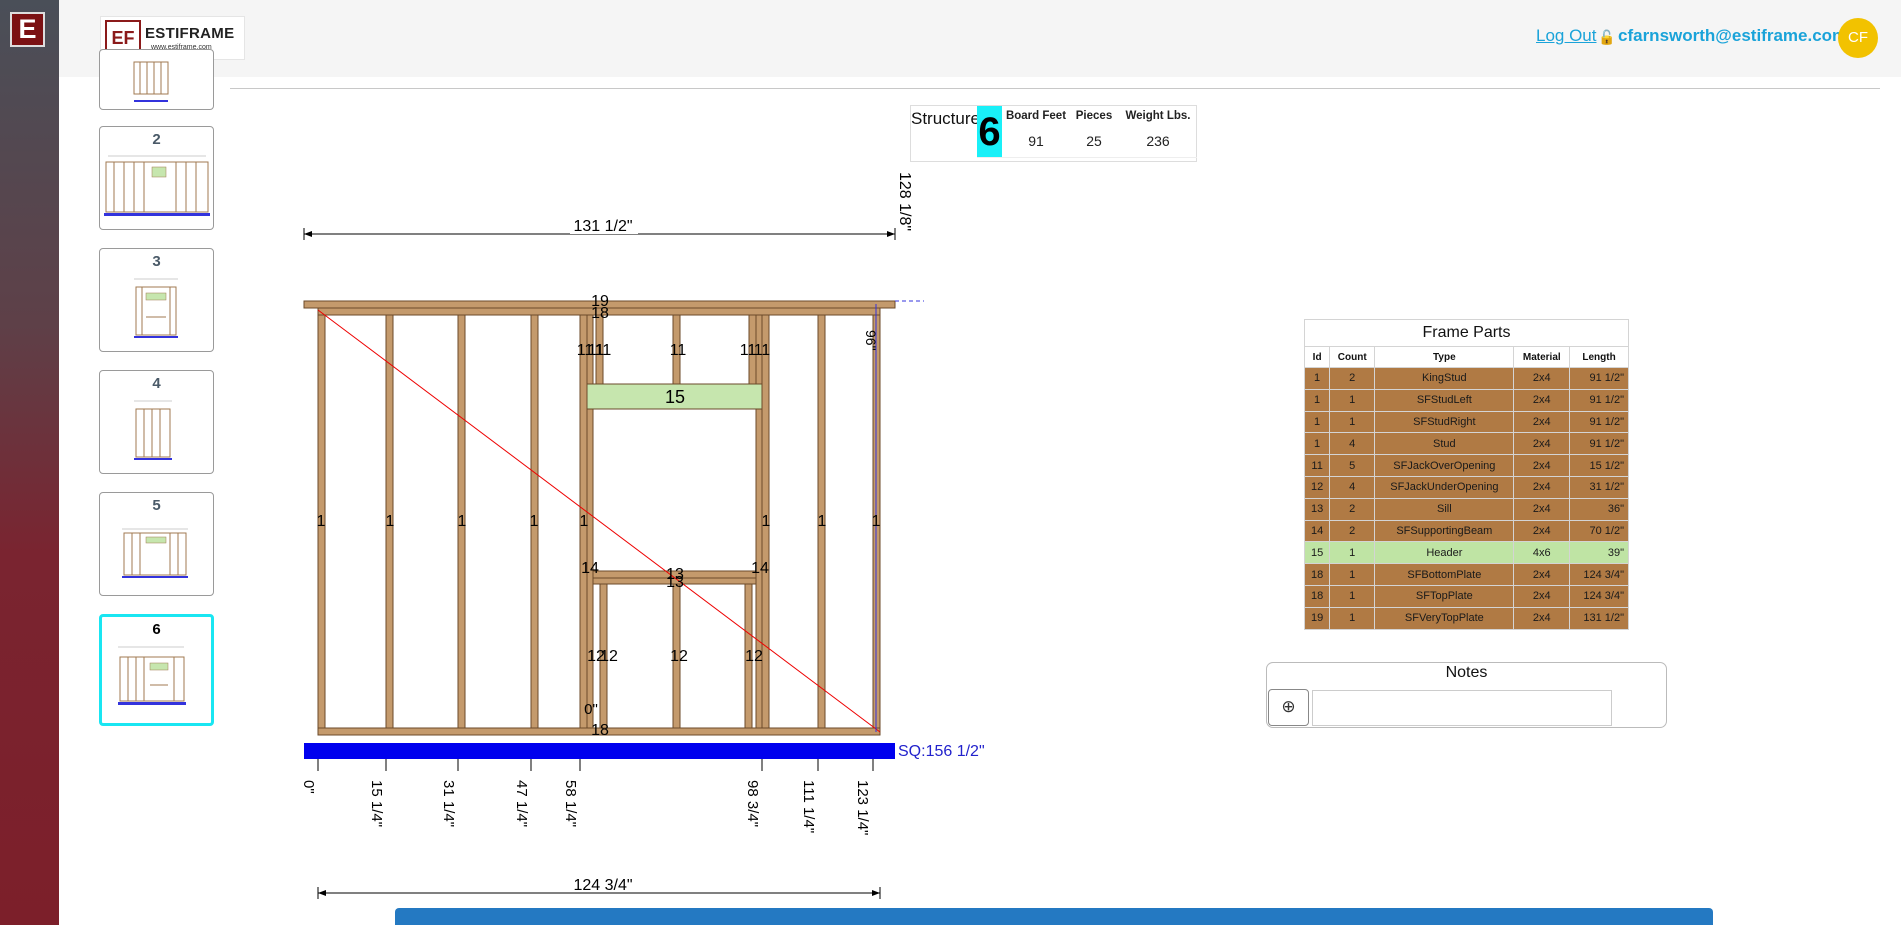 Image resolution: width=1901 pixels, height=925 pixels. I want to click on notes-panel: Notes ⊕, so click(1466, 695).